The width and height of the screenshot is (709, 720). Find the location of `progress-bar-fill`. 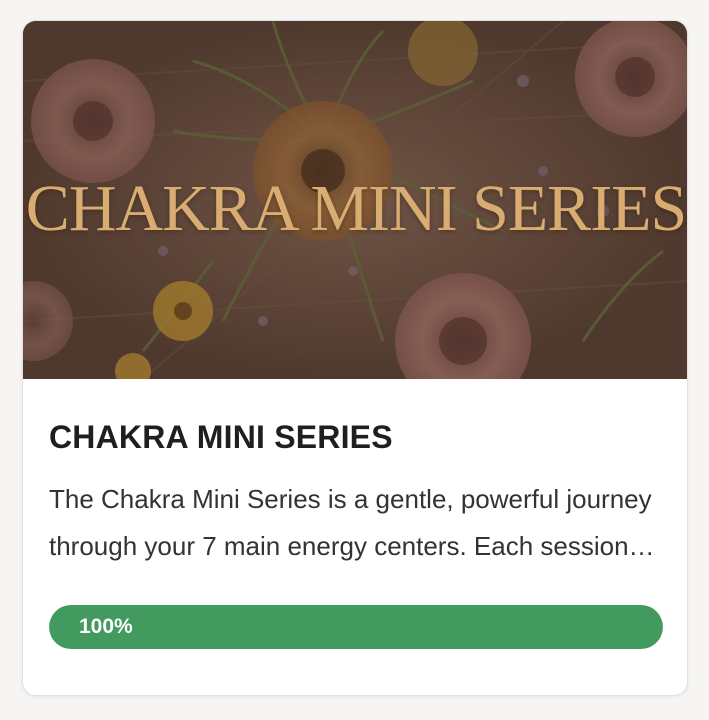

progress-bar-fill is located at coordinates (356, 627).